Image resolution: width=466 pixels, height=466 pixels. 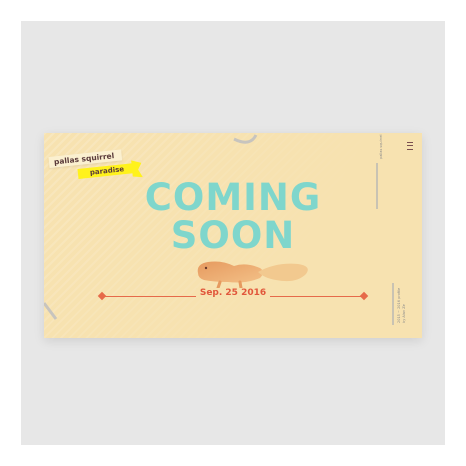 I want to click on side-caption: pallas squirrel, so click(x=381, y=147).